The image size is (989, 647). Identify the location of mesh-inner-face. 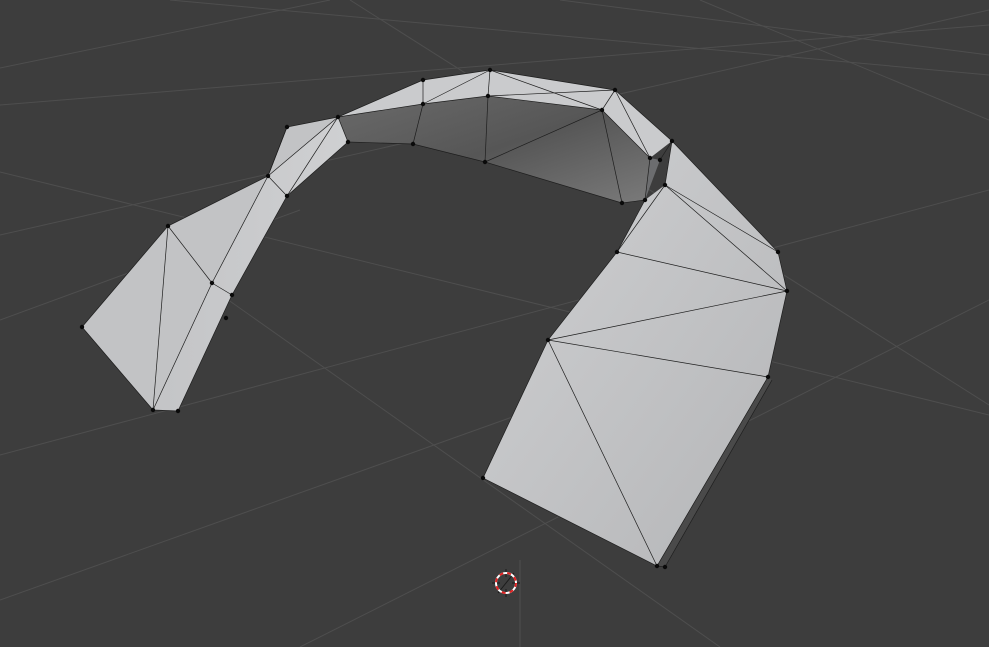
(494, 149).